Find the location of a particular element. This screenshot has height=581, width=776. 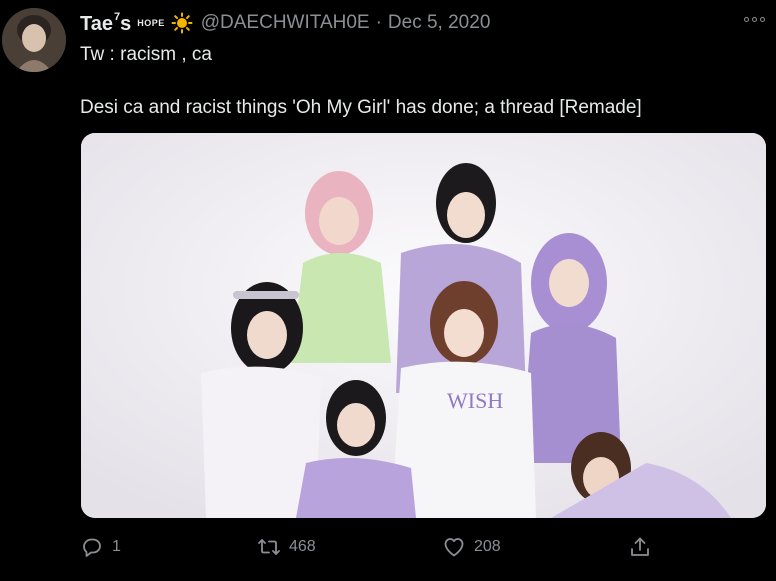

display-name: Tae7s is located at coordinates (105, 23).